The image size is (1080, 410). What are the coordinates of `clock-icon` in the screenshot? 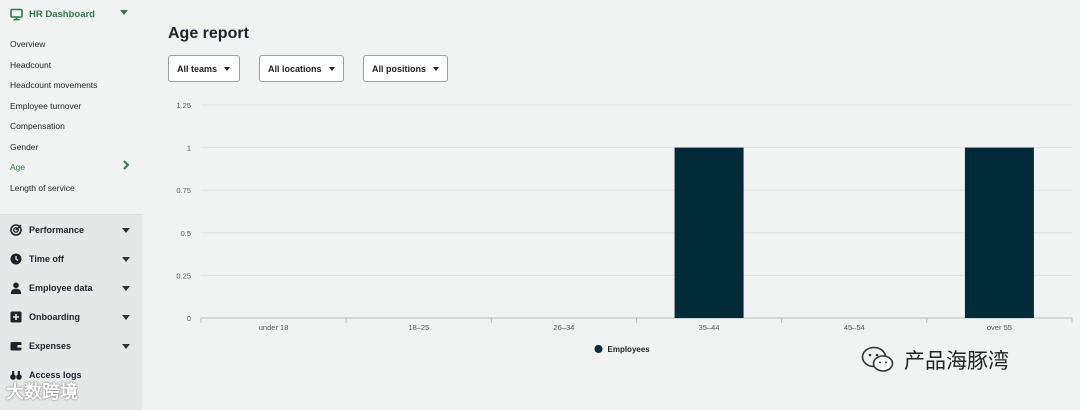 It's located at (16, 259).